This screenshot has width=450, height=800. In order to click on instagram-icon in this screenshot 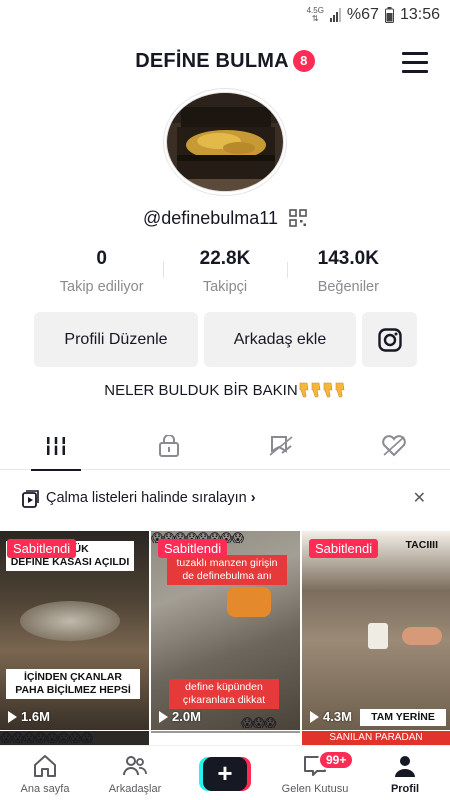, I will do `click(389, 339)`.